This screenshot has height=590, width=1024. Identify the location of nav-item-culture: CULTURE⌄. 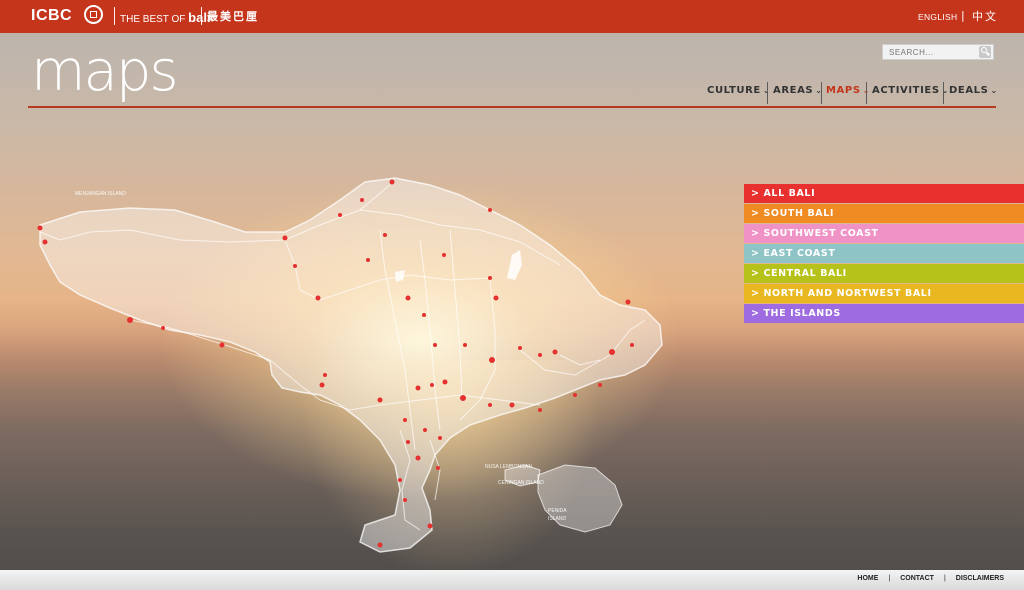
(738, 92).